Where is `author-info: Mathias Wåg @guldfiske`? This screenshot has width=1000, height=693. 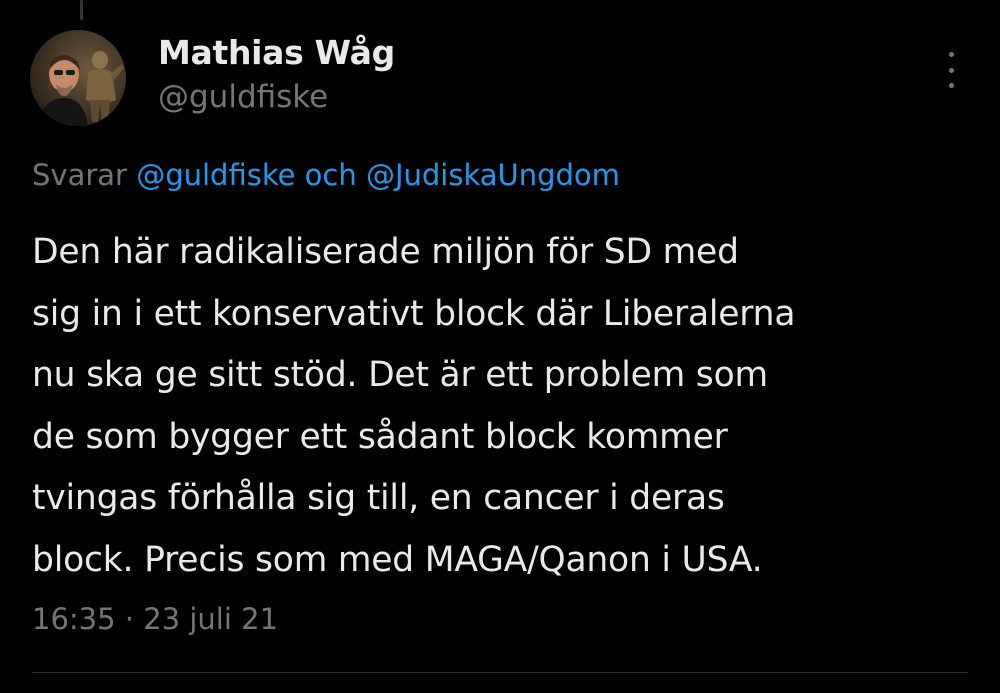 author-info: Mathias Wåg @guldfiske is located at coordinates (276, 74).